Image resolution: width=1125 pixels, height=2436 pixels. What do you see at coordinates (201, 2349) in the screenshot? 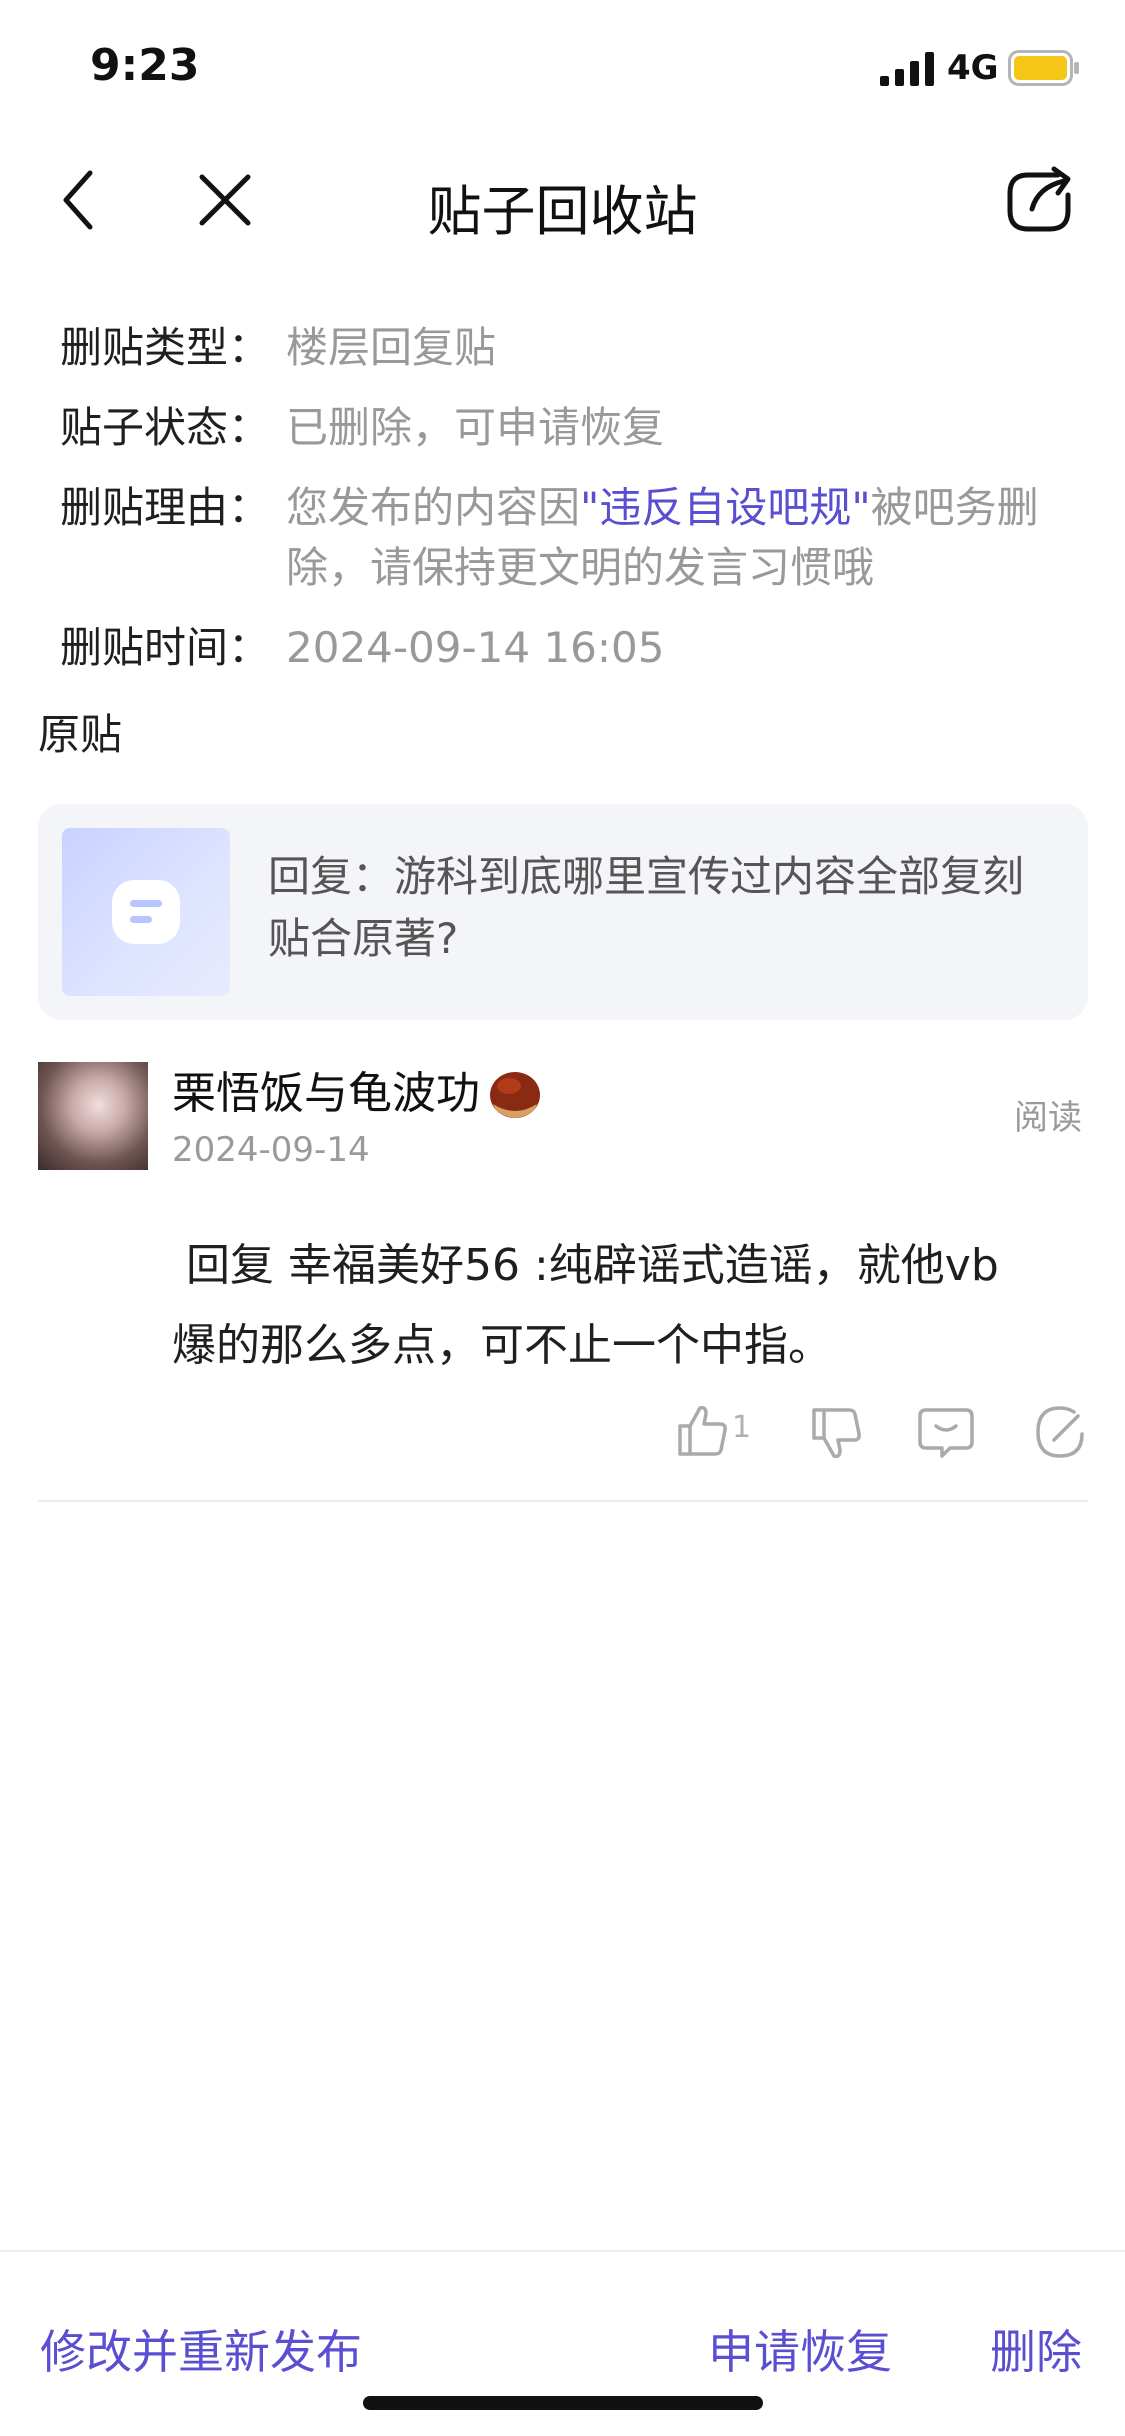
I see `edit-republish-button: 修改并重新发布` at bounding box center [201, 2349].